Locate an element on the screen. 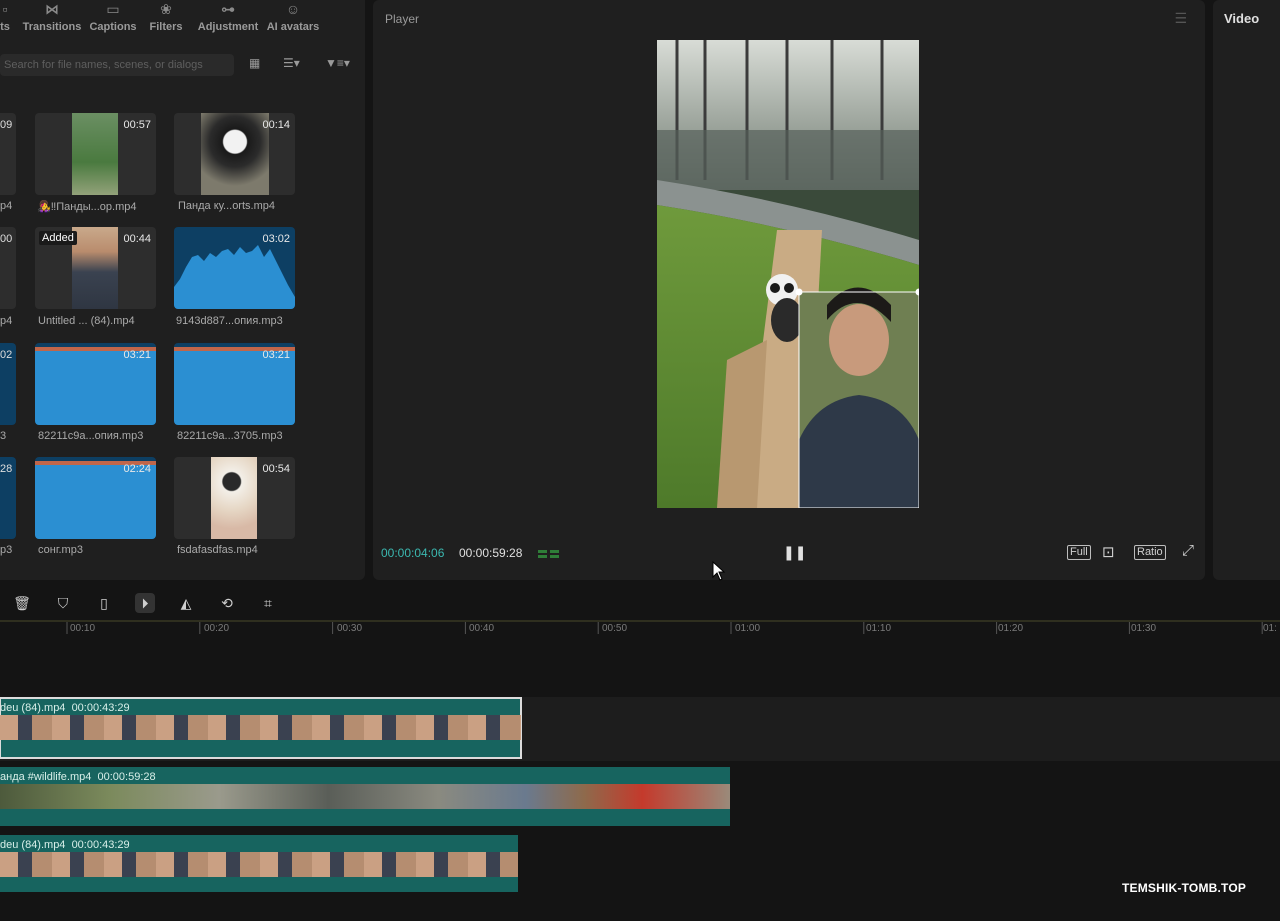 The height and width of the screenshot is (921, 1280). current-time: 00:00:04:06 is located at coordinates (413, 553).